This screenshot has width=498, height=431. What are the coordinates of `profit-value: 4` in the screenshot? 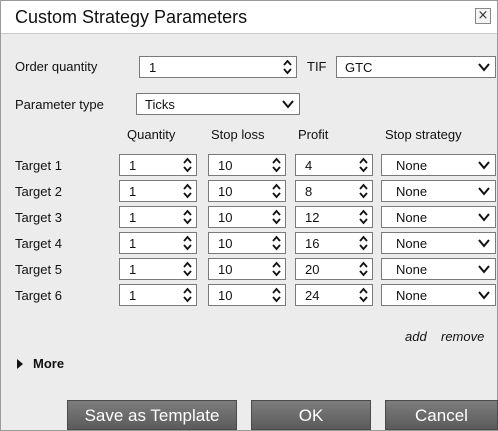 It's located at (309, 165).